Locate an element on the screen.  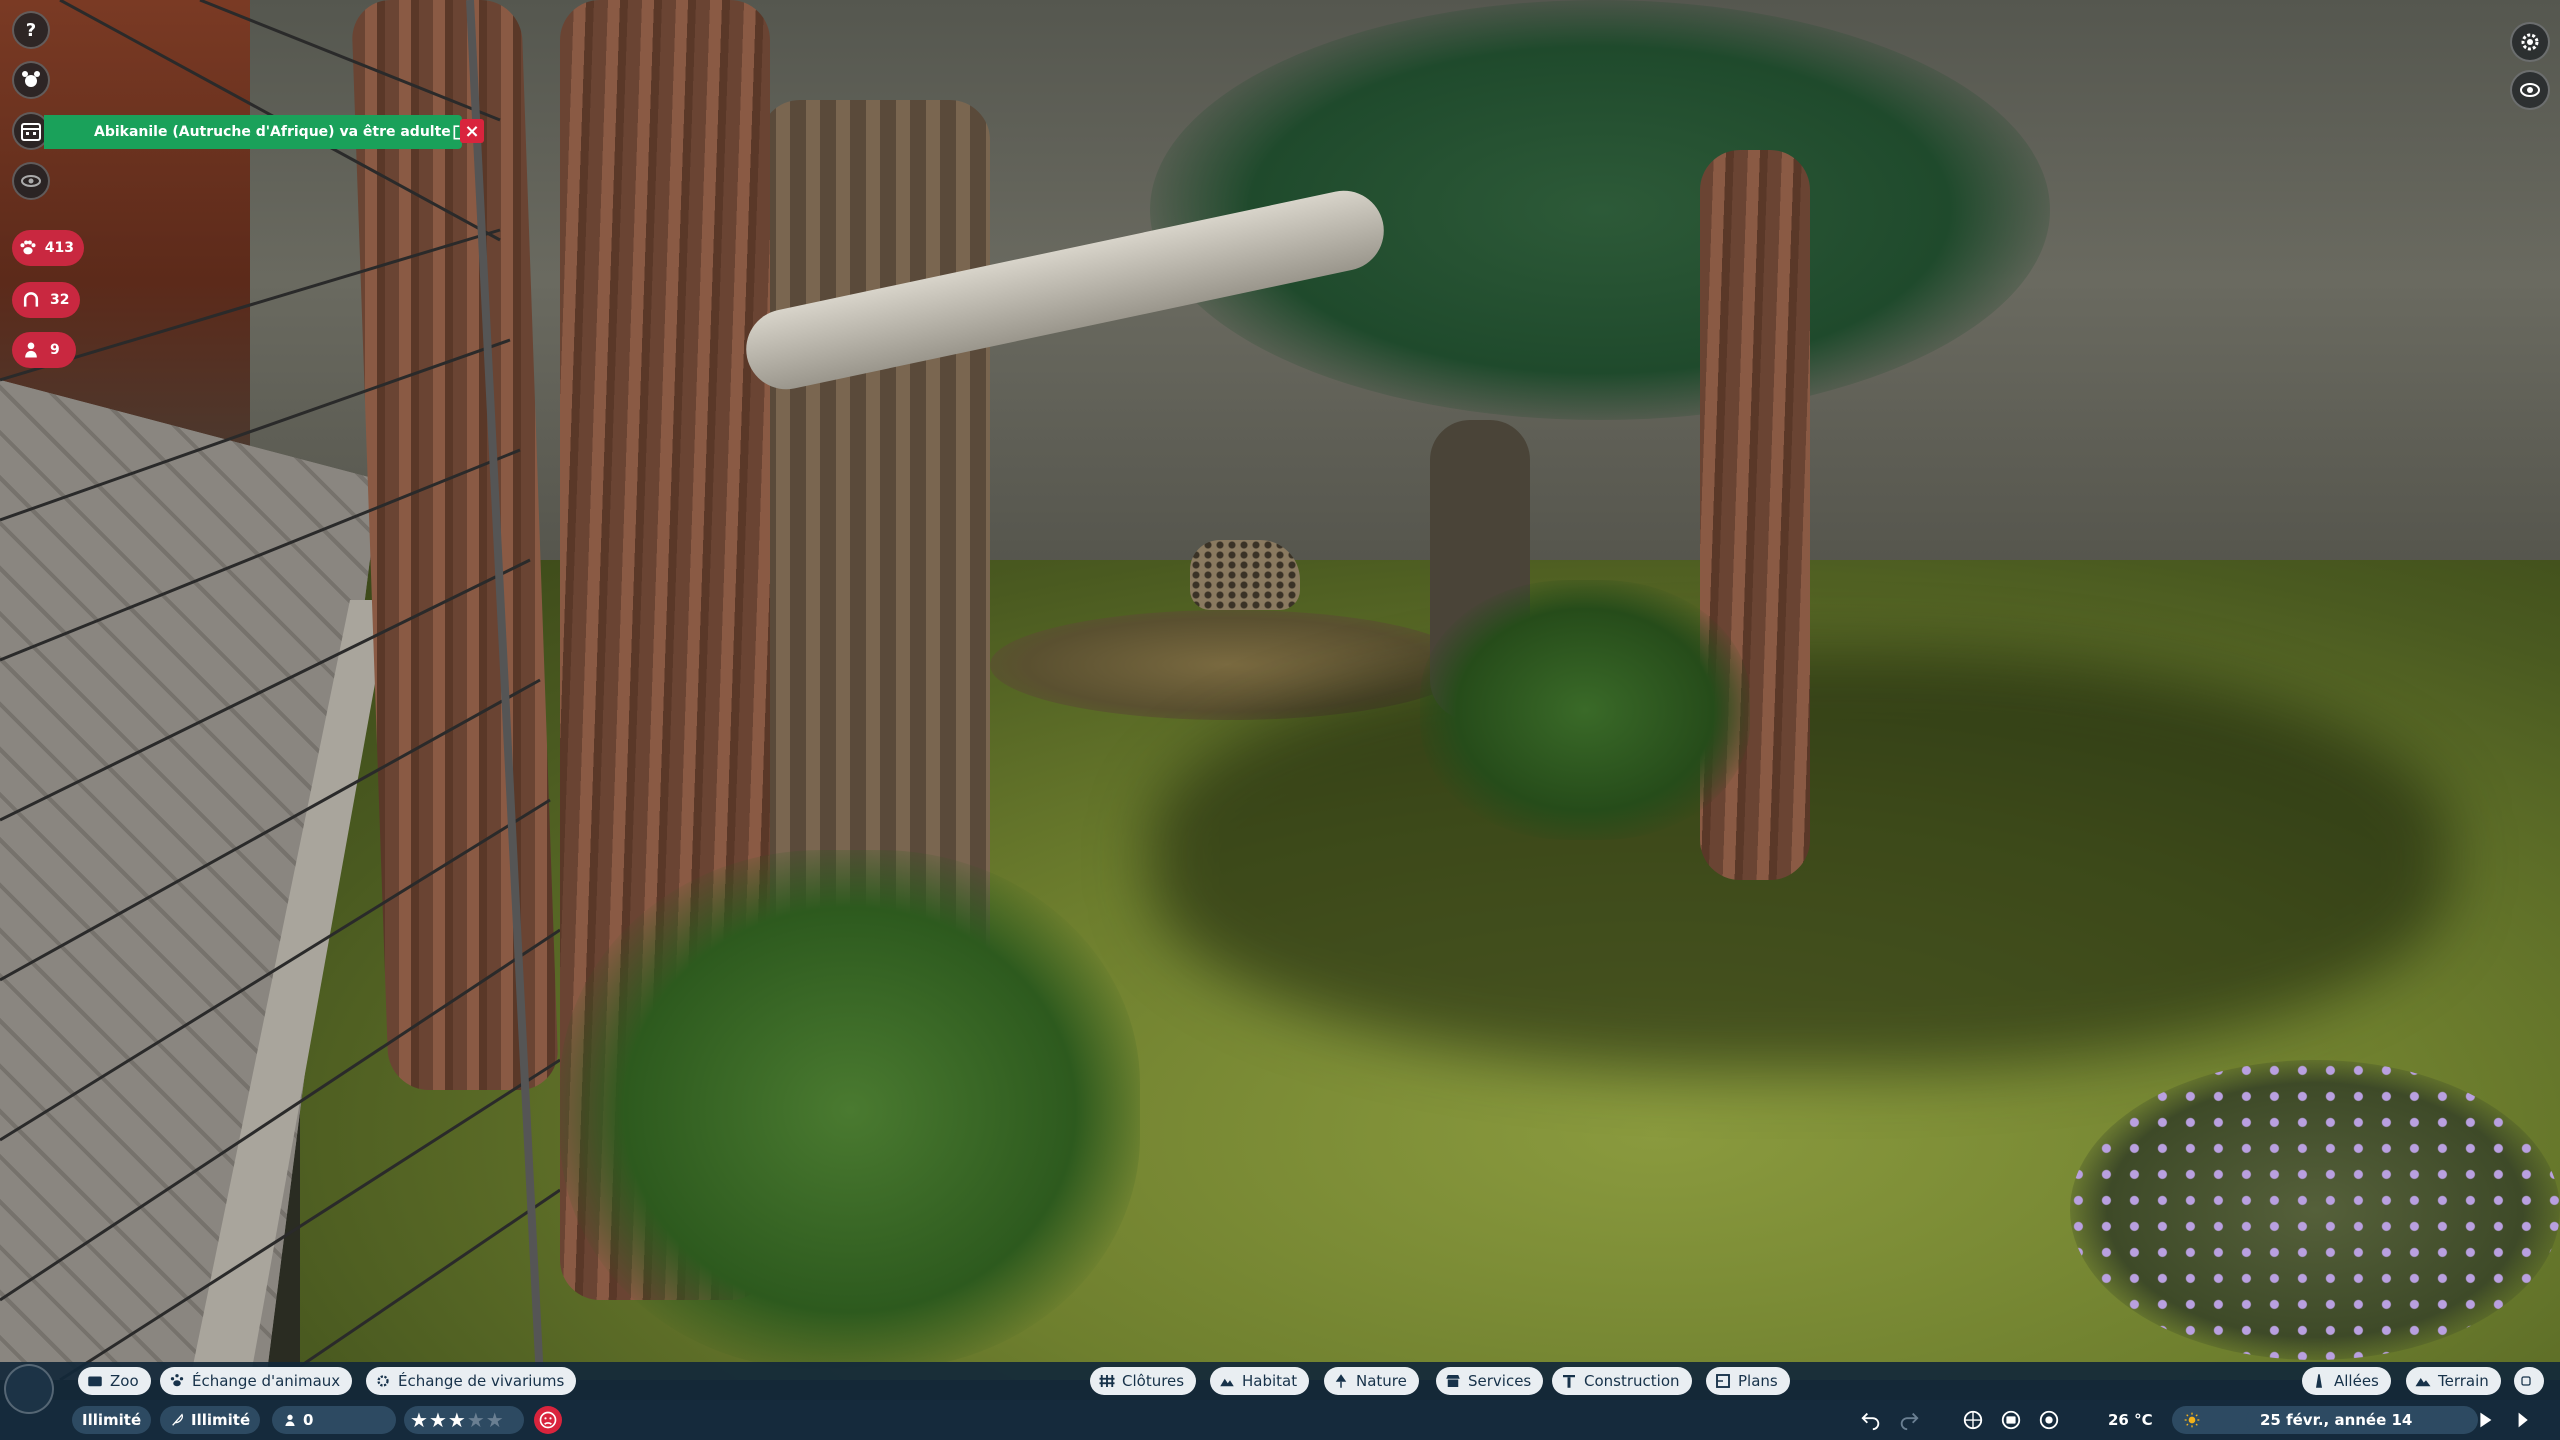
tab-plans: Plans is located at coordinates (1748, 1381).